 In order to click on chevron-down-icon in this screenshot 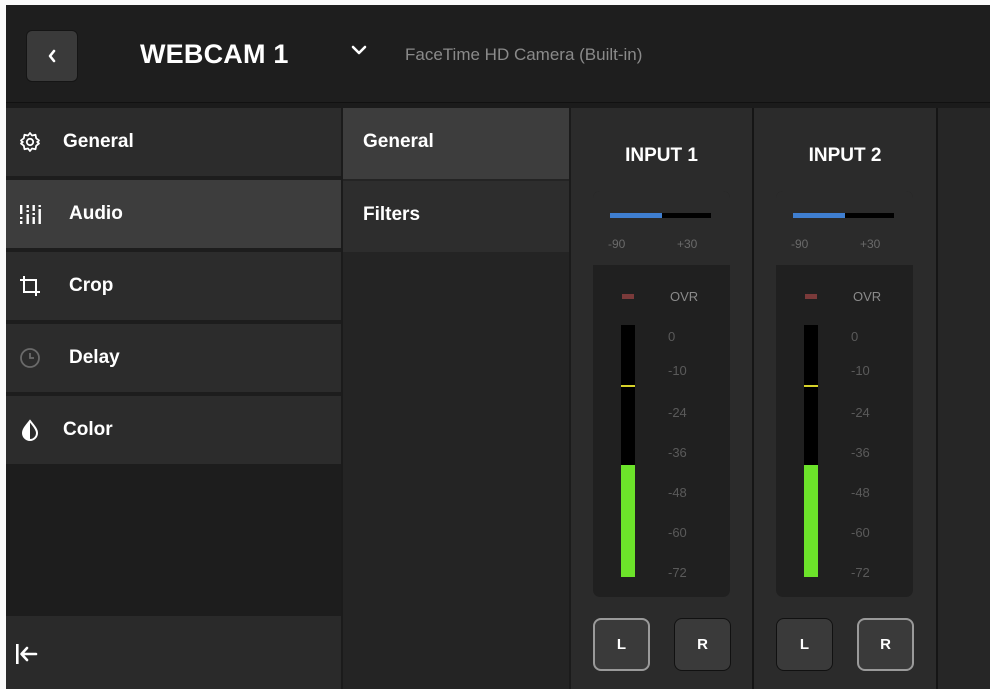, I will do `click(359, 50)`.